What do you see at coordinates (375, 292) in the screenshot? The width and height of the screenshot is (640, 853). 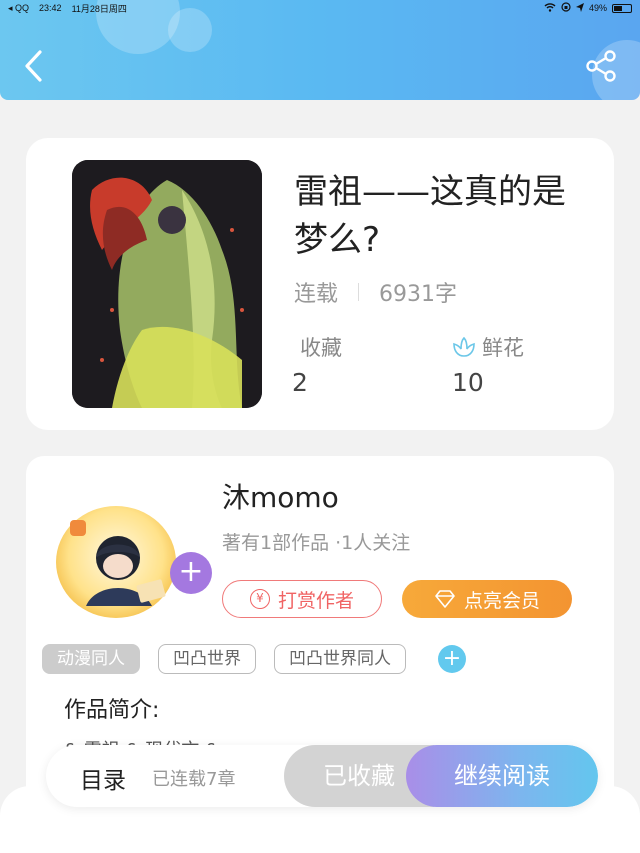 I see `book-meta: 连载 6931字` at bounding box center [375, 292].